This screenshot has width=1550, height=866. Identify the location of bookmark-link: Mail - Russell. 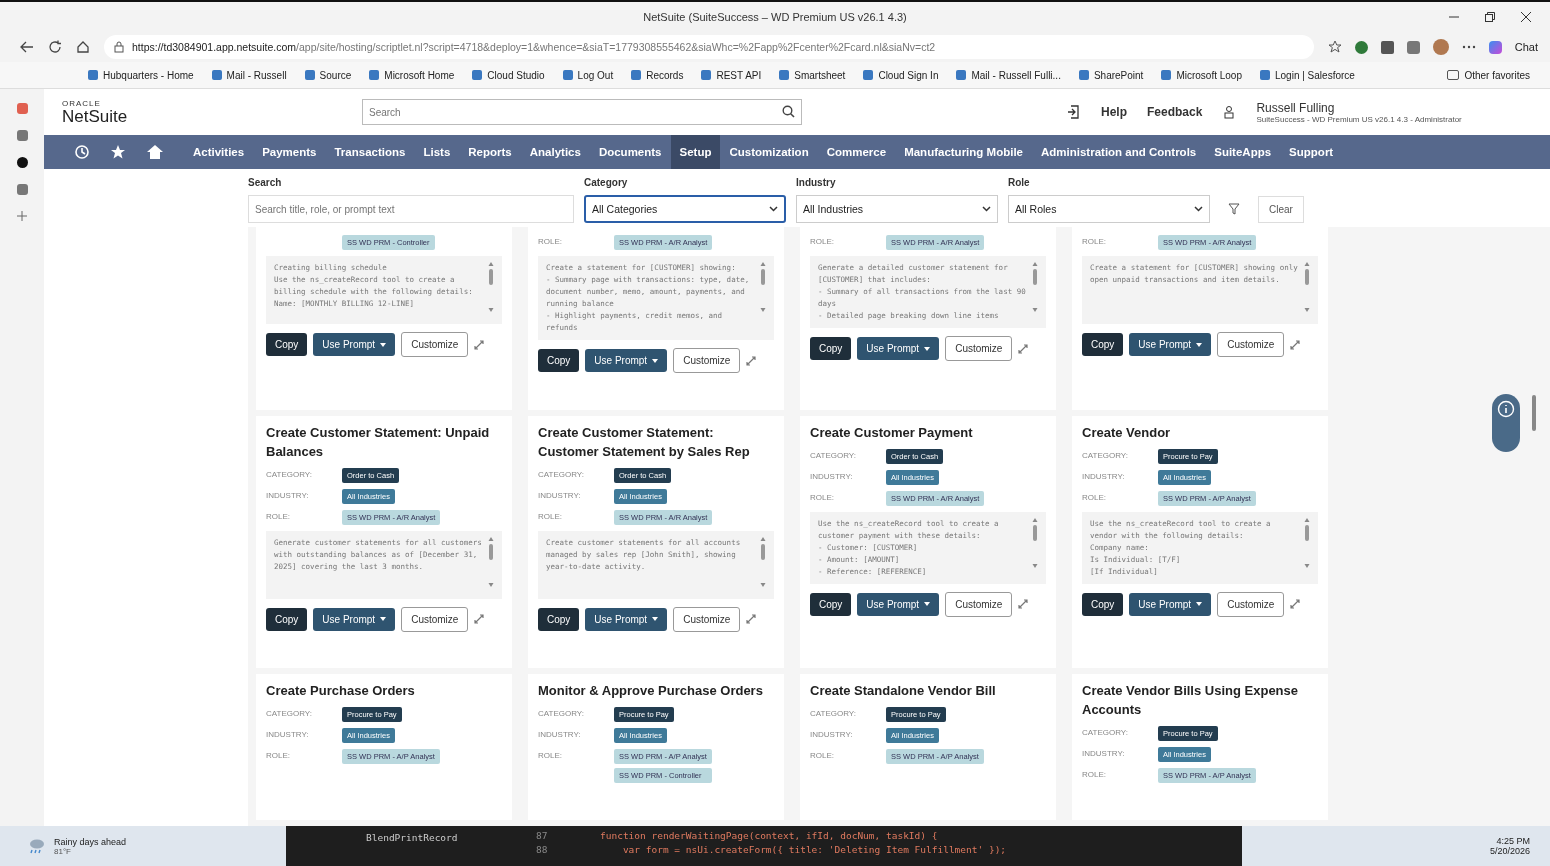
(249, 75).